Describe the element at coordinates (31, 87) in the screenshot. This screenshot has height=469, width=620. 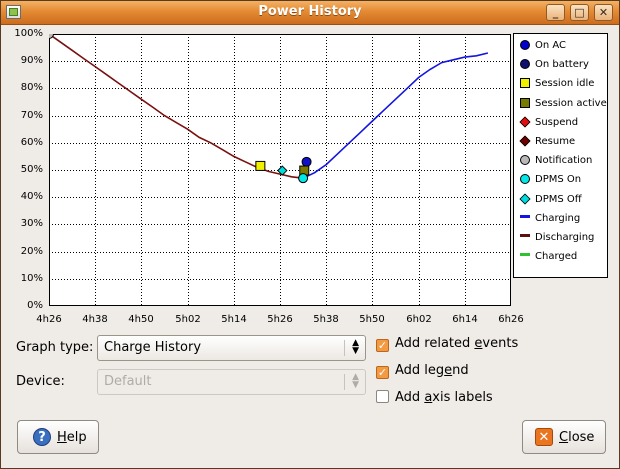
I see `y-tick-label: 80%` at that location.